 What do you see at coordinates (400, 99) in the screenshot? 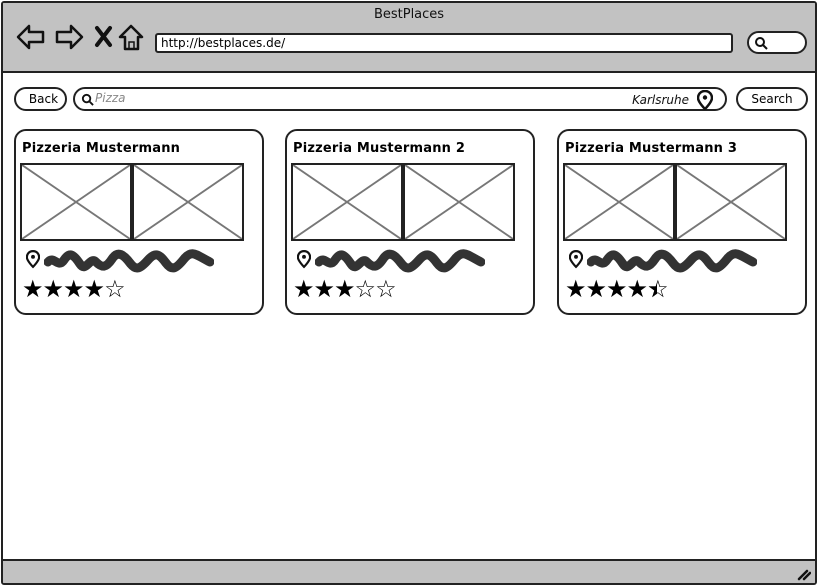
I see `search-field: Pizza Karlsruhe` at bounding box center [400, 99].